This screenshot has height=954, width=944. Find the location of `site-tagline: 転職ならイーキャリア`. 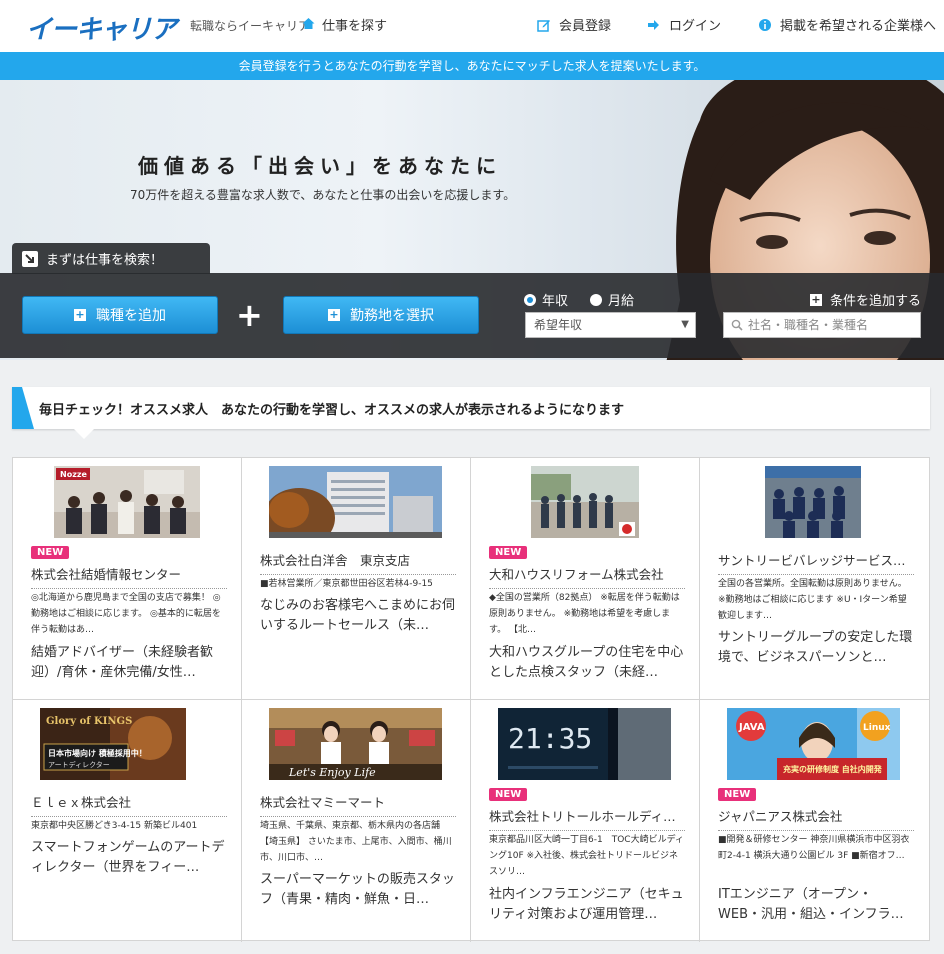

site-tagline: 転職ならイーキャリア is located at coordinates (250, 26).